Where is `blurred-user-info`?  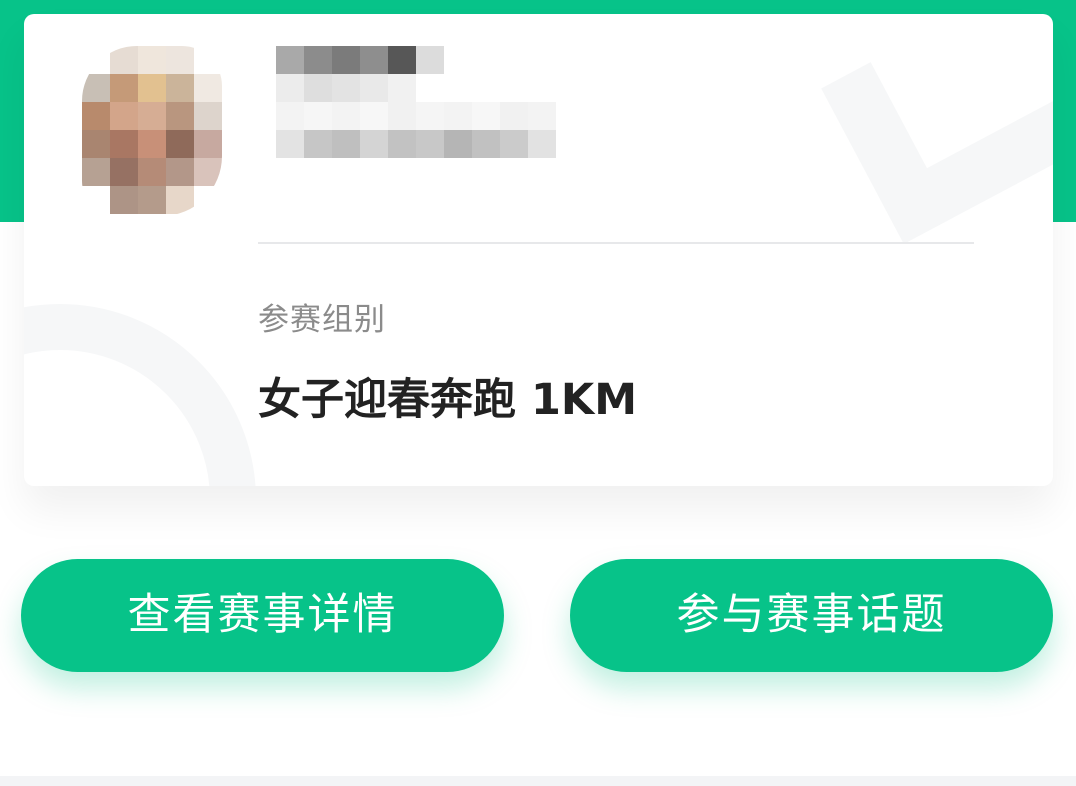 blurred-user-info is located at coordinates (408, 120).